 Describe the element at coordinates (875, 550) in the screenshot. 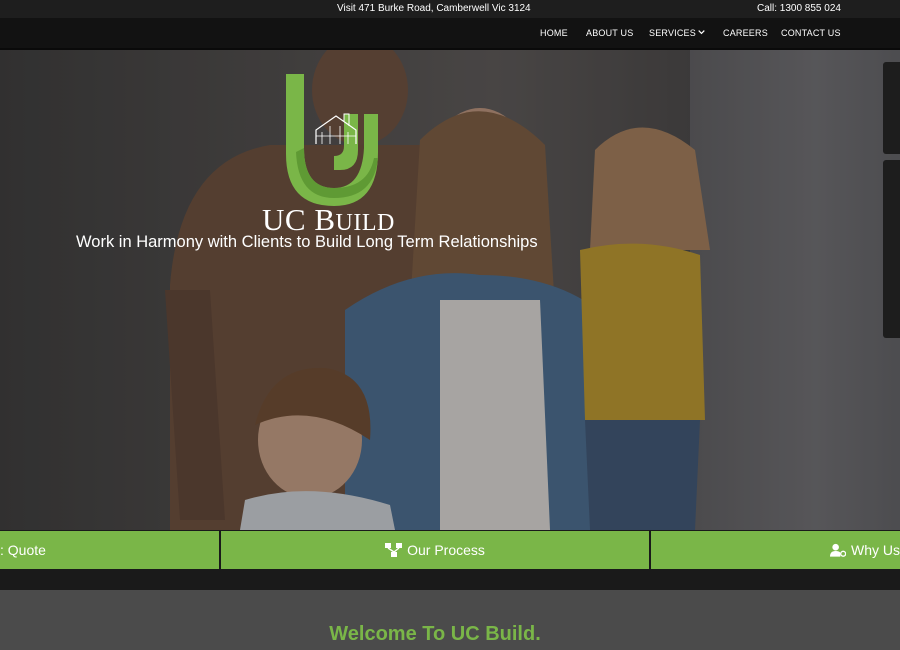

I see `why-us-label: Why Us` at that location.